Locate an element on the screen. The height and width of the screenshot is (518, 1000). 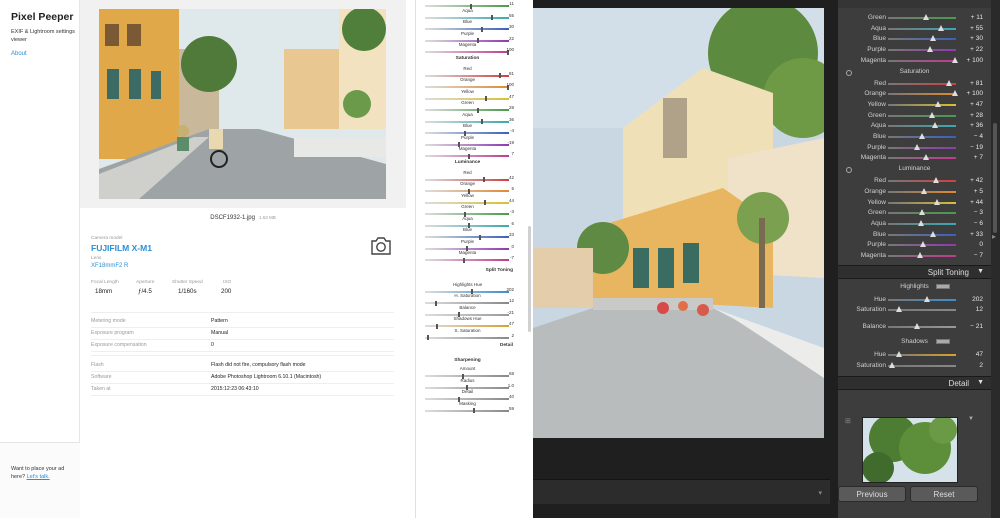
adjustments-scrollbar is located at coordinates (529, 259).